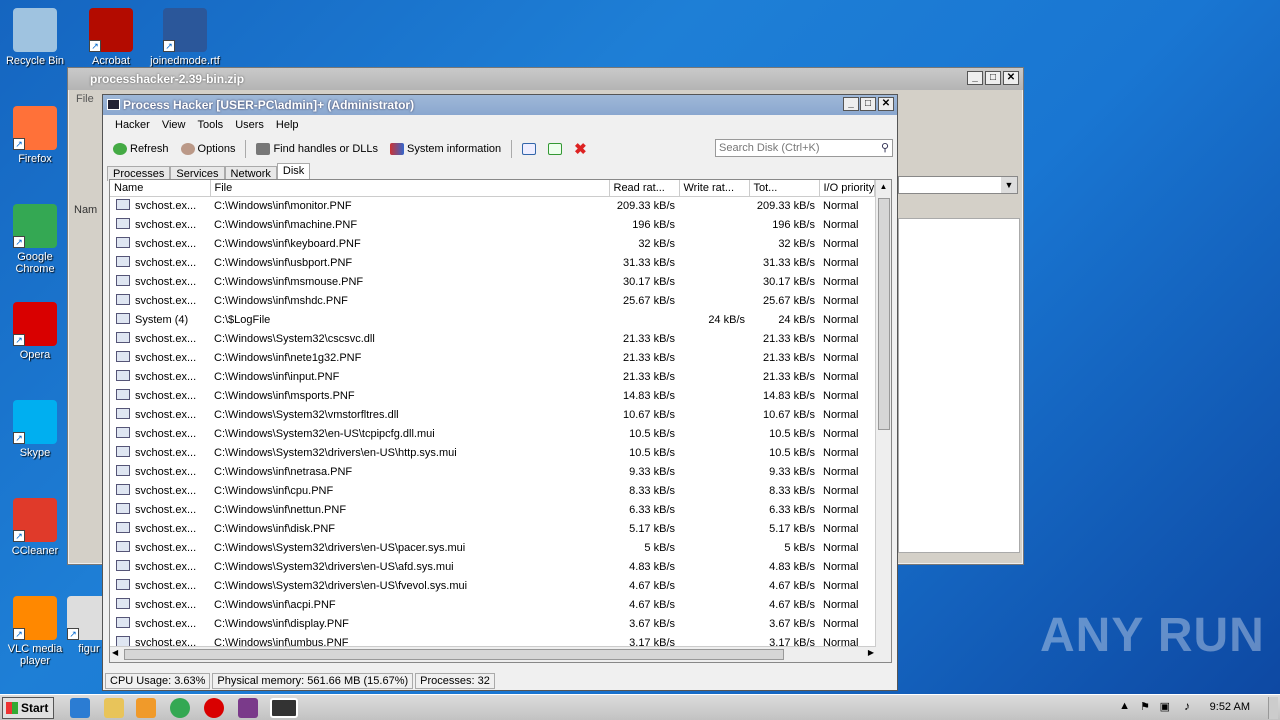 The width and height of the screenshot is (1280, 720). What do you see at coordinates (35, 422) in the screenshot?
I see `skype-icon: ↗` at bounding box center [35, 422].